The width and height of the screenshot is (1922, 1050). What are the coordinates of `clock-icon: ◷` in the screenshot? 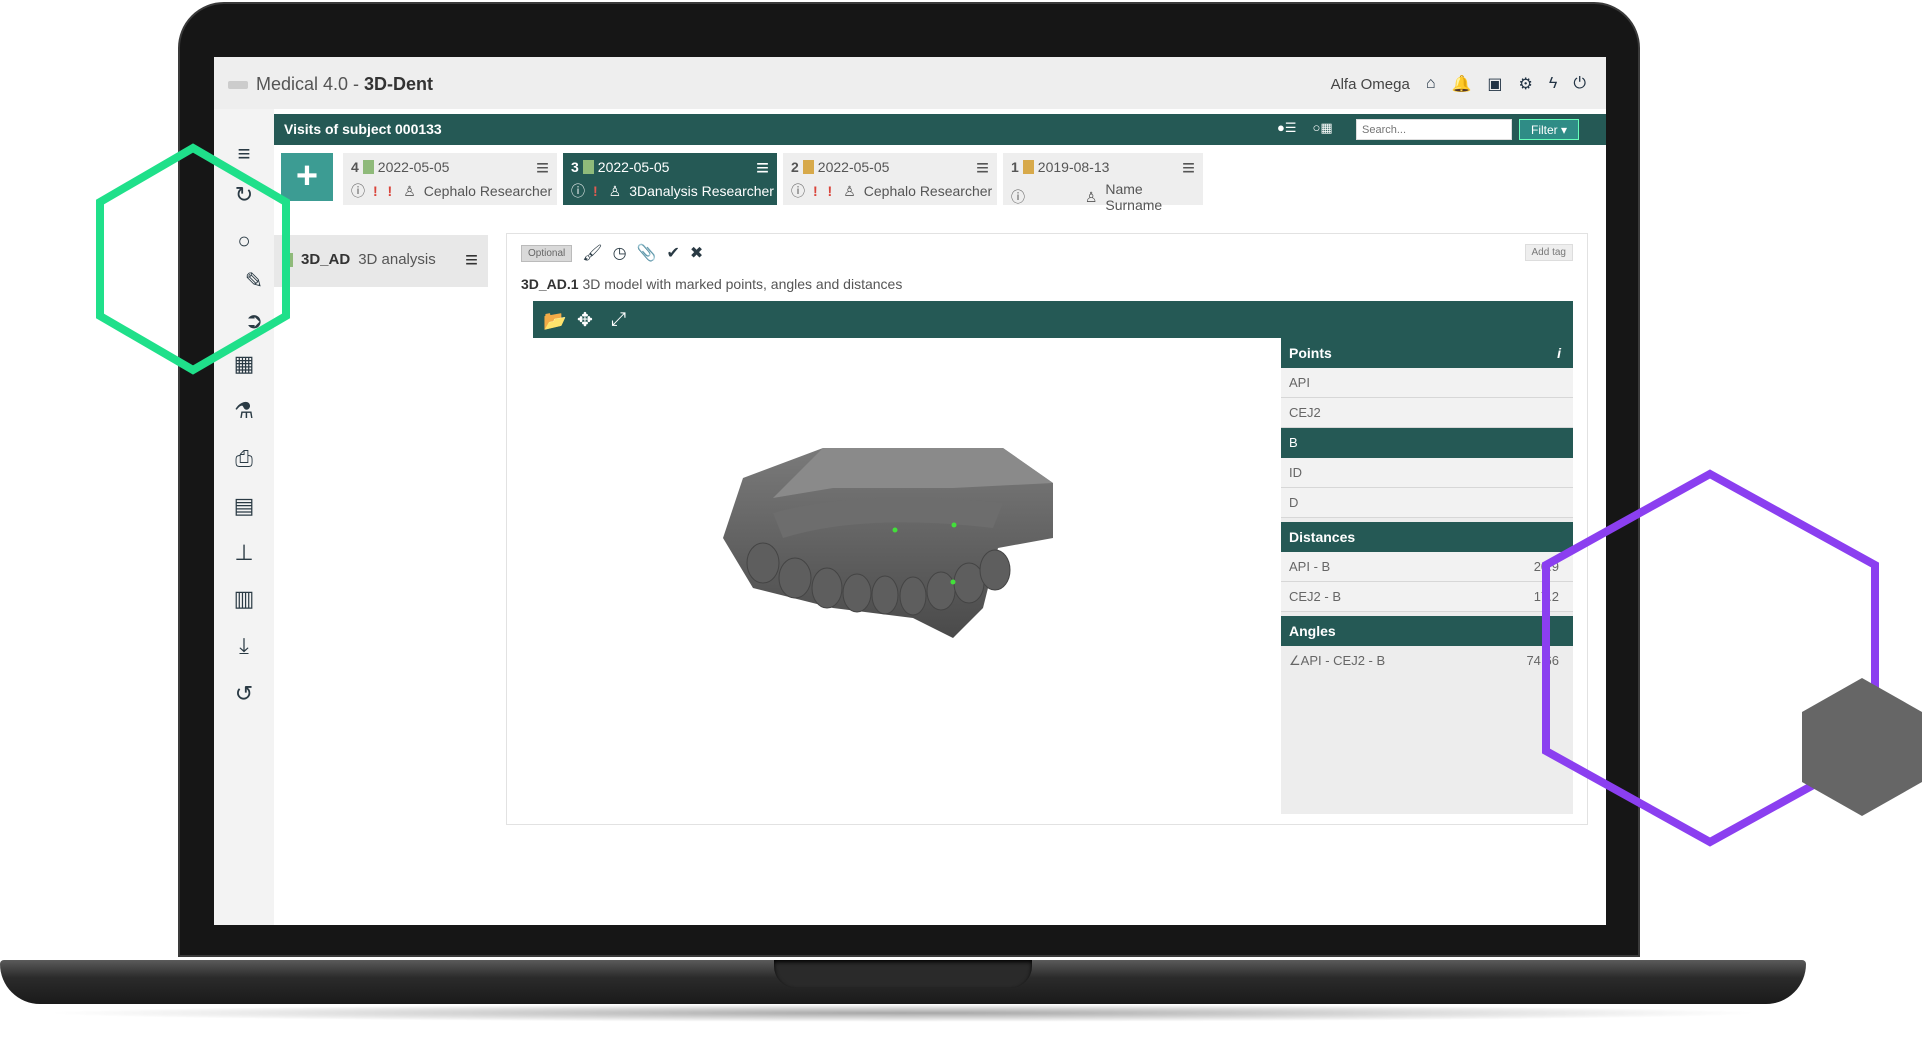 It's located at (620, 253).